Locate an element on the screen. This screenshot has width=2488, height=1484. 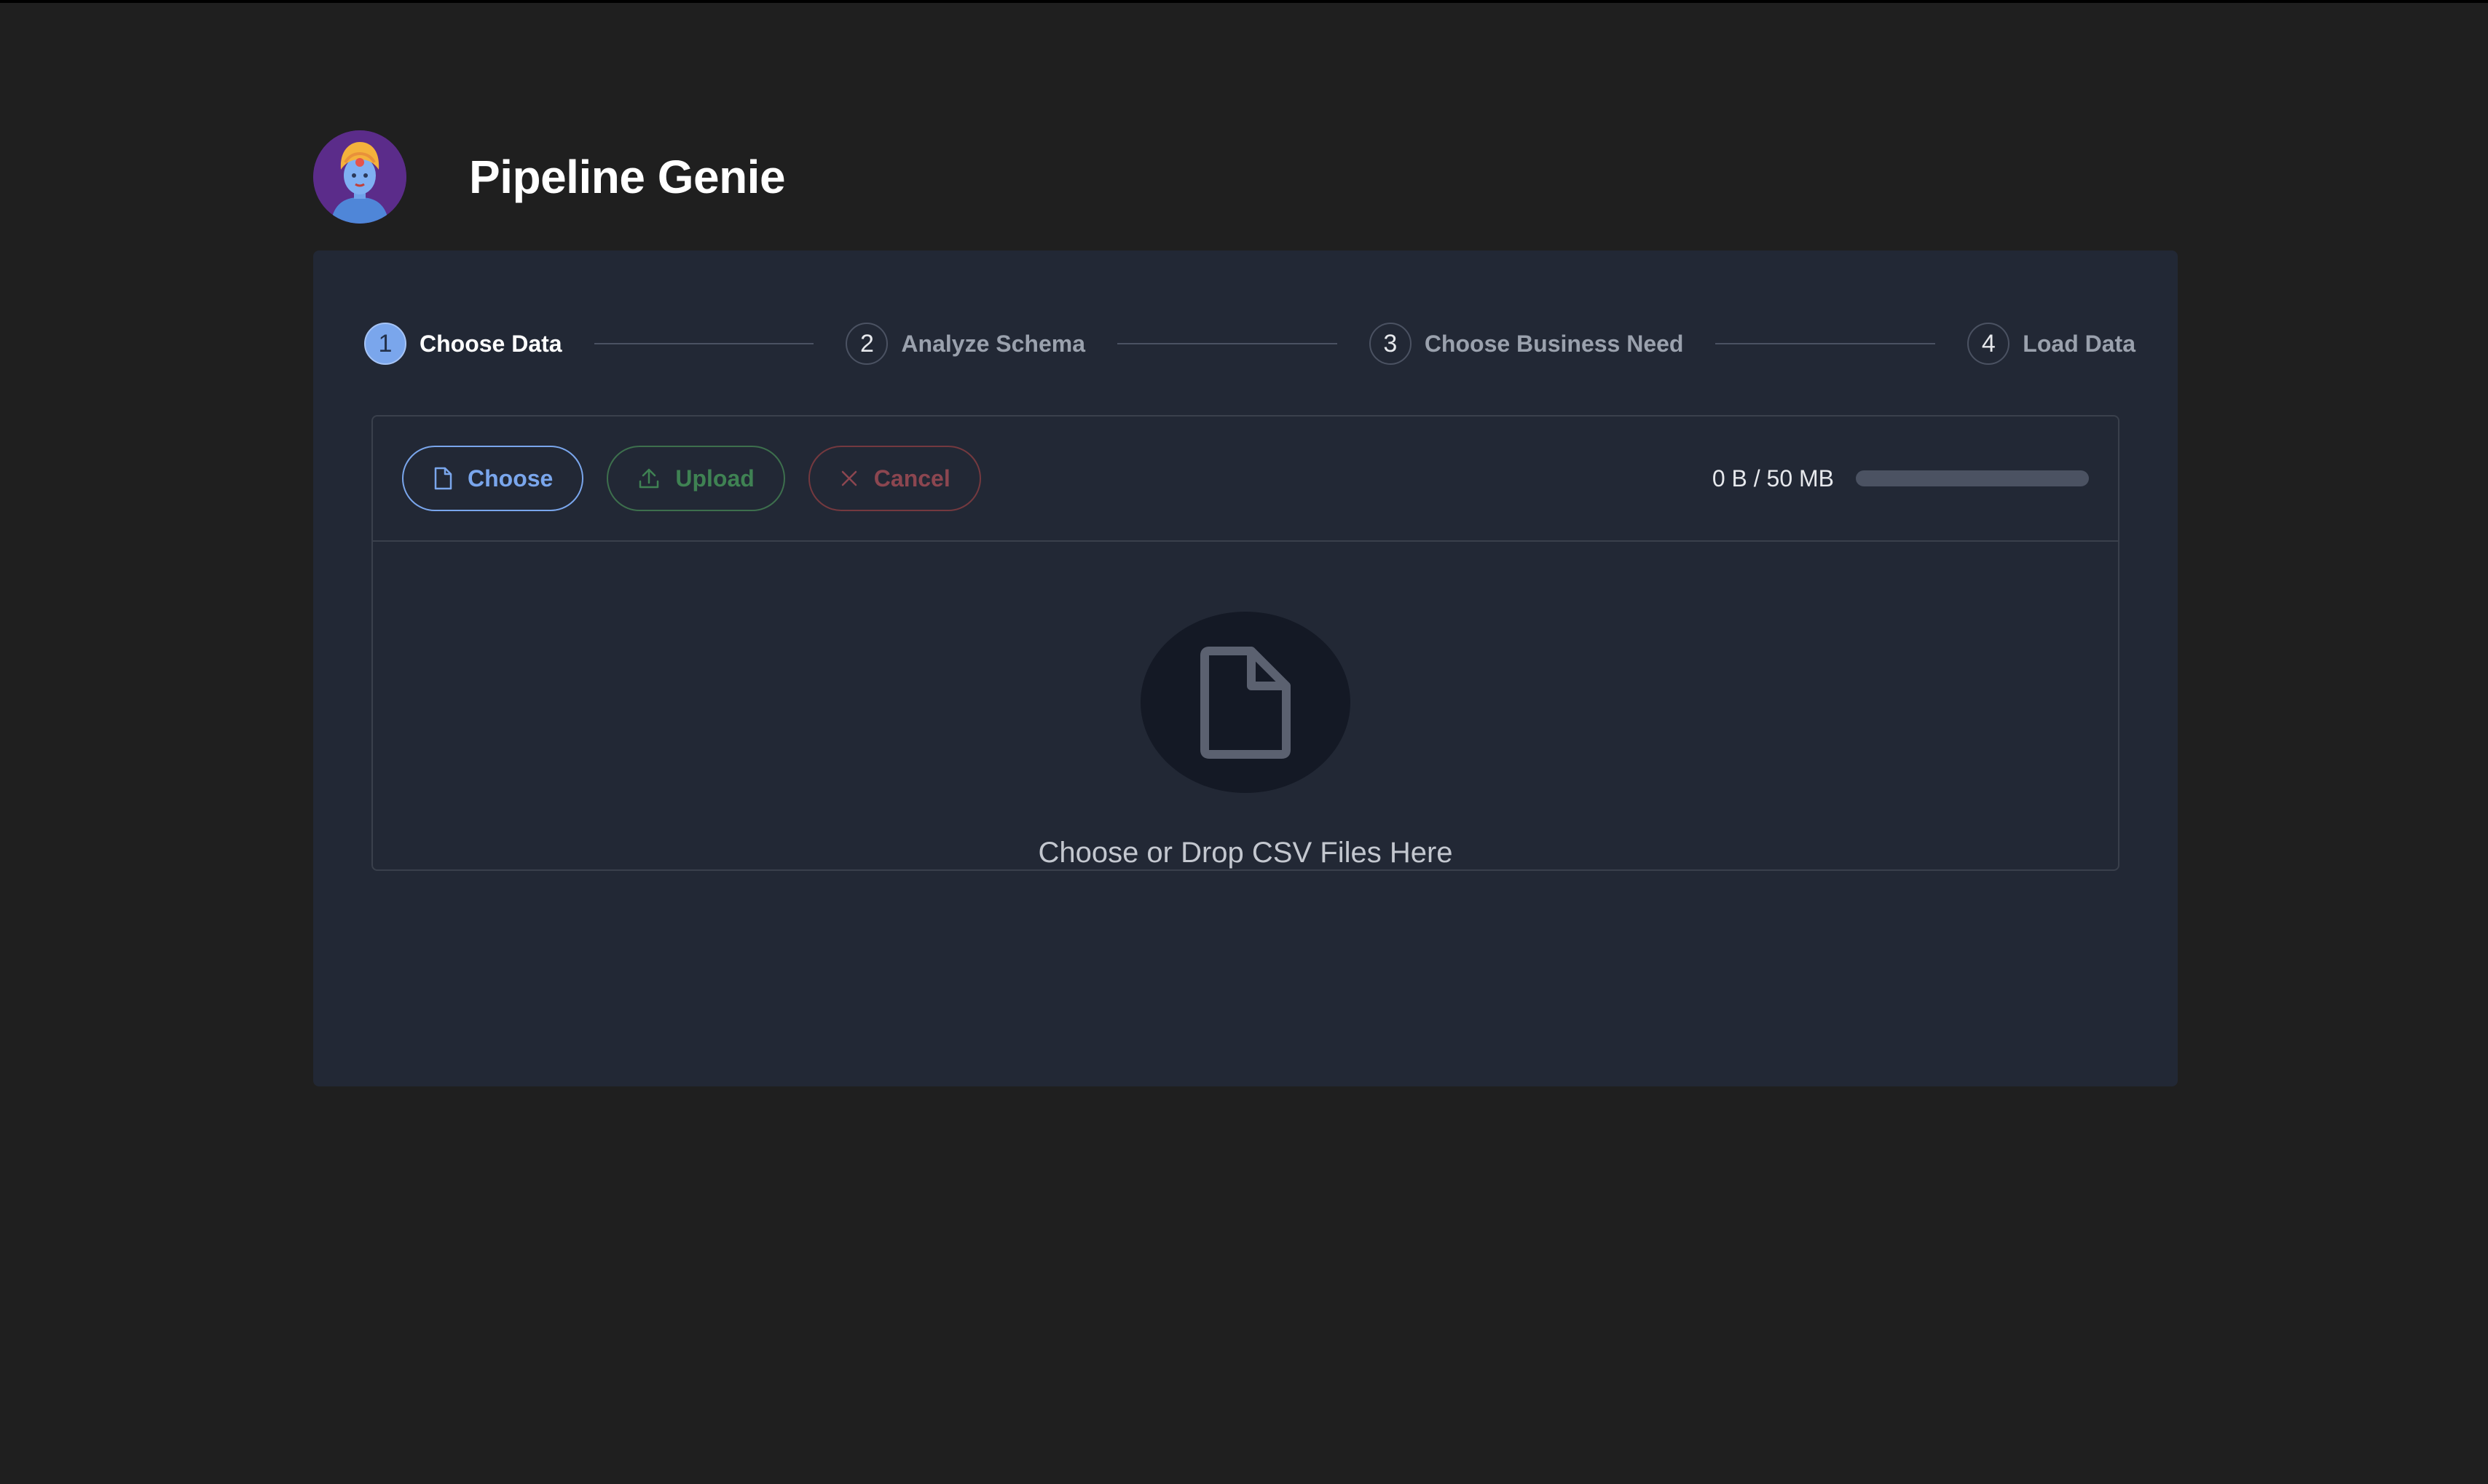
app-title: Pipeline Genie is located at coordinates (627, 177).